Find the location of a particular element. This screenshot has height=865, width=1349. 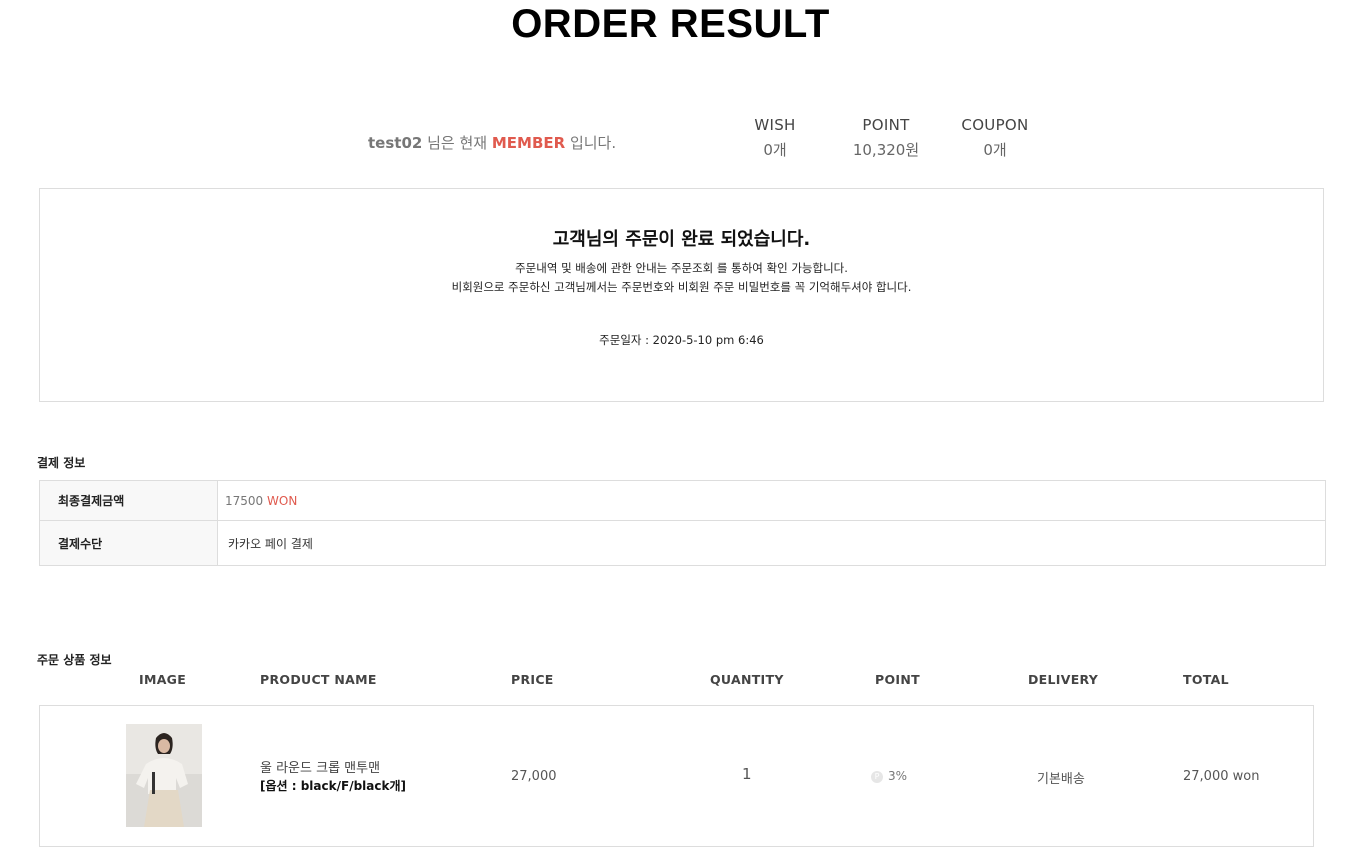

wish-stat: WISH 0개 is located at coordinates (775, 138).